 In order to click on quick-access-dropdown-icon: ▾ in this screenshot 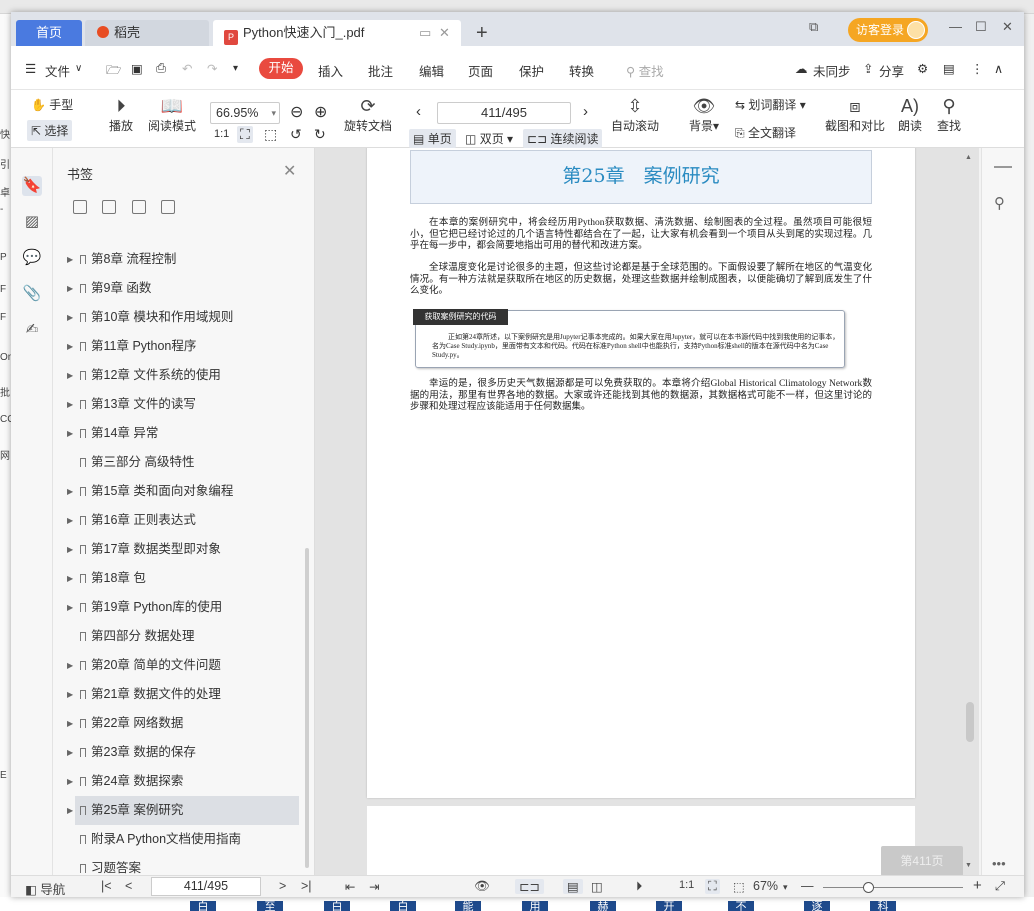, I will do `click(235, 68)`.